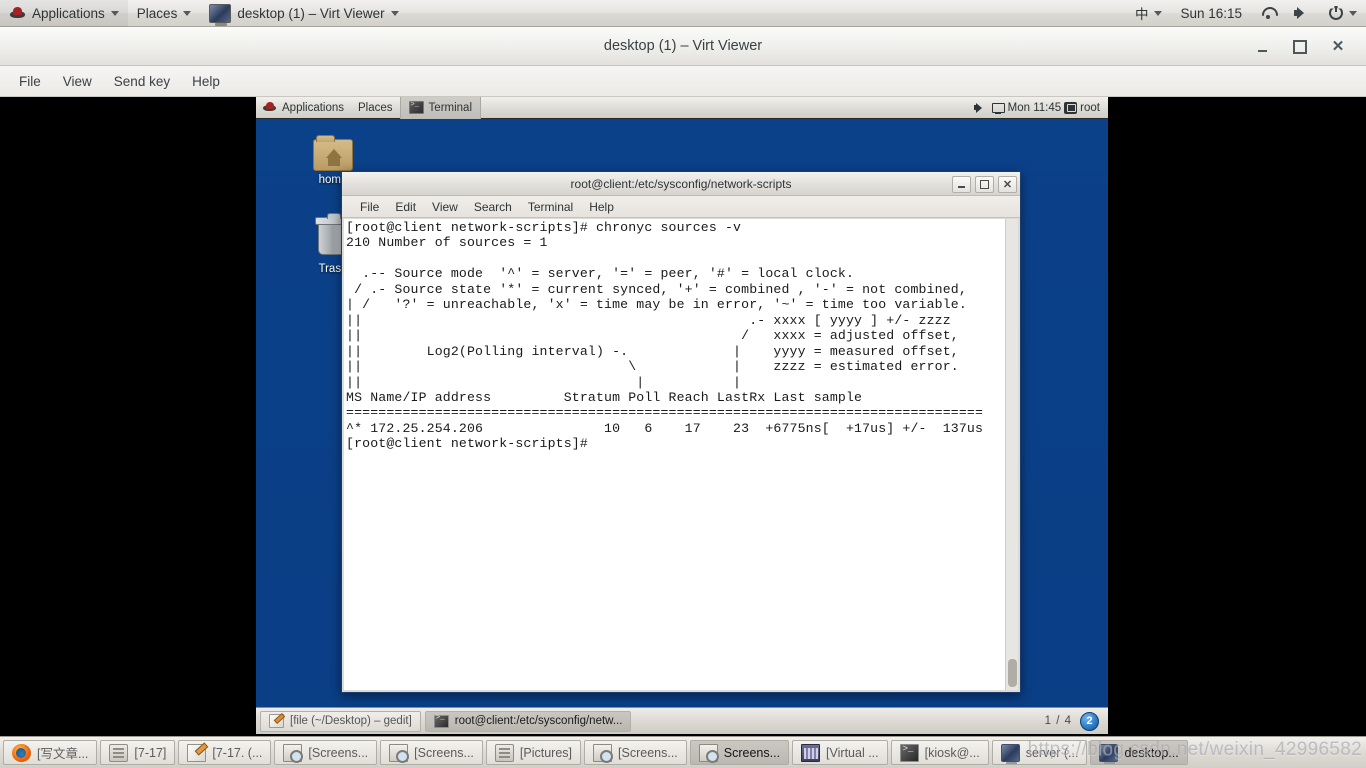 Image resolution: width=1366 pixels, height=768 pixels. What do you see at coordinates (1012, 673) in the screenshot?
I see `terminal-scrollbar-thumb` at bounding box center [1012, 673].